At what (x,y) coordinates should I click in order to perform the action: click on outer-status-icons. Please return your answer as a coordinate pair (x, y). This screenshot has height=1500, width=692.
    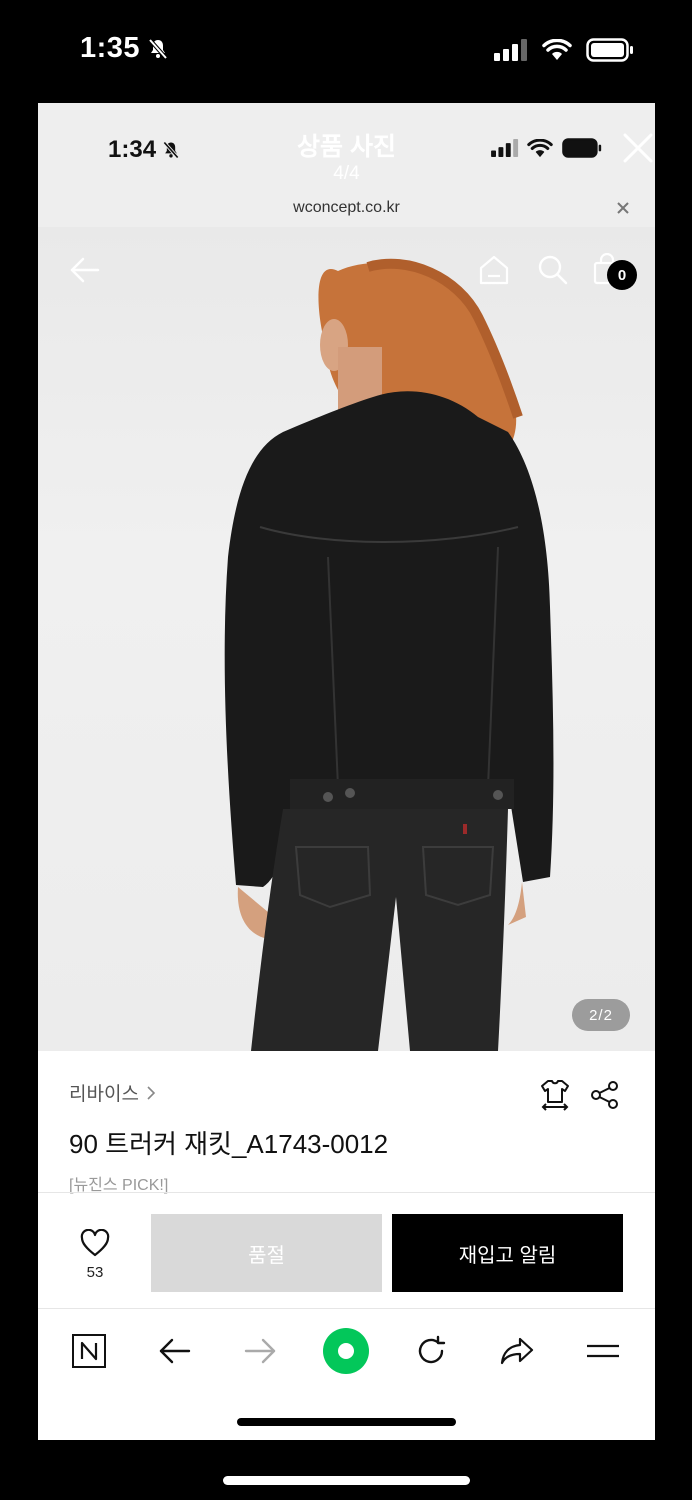
    Looking at the image, I should click on (564, 50).